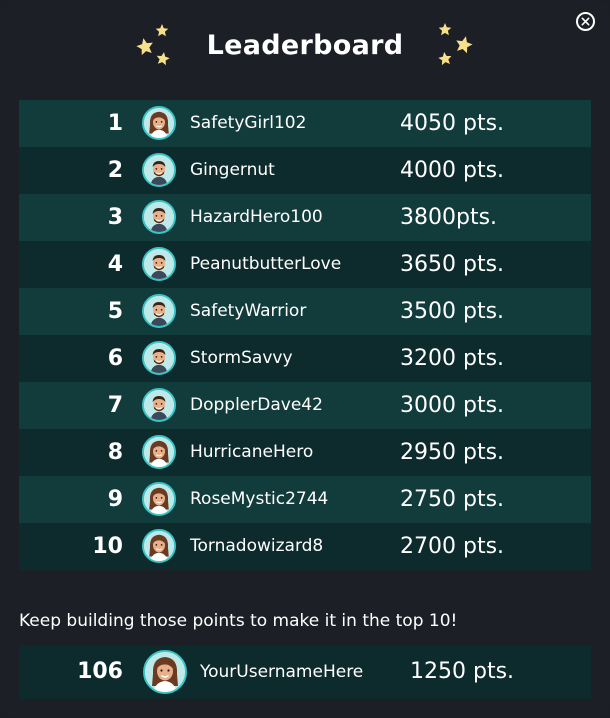  I want to click on leaderboard-row: 1 SafetyGirl102 4050 pts., so click(305, 123).